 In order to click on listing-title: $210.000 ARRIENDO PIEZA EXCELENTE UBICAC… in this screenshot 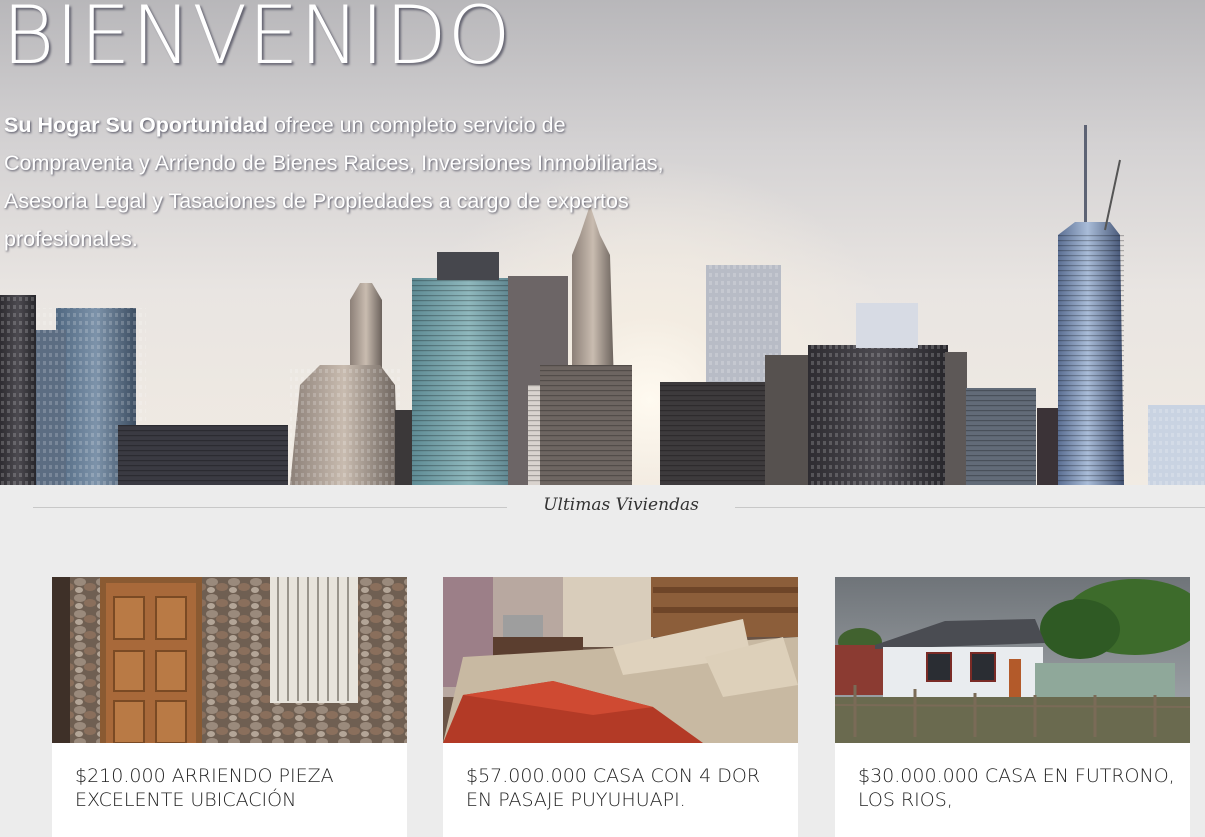, I will do `click(235, 788)`.